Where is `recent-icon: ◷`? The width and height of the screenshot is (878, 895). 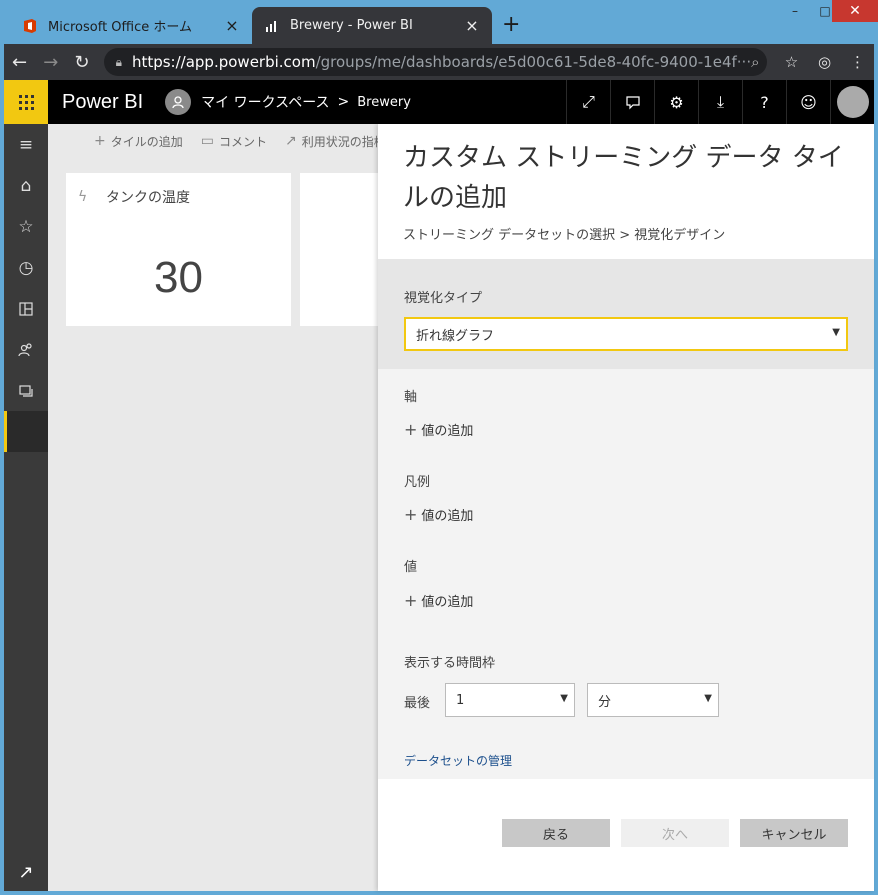 recent-icon: ◷ is located at coordinates (26, 267).